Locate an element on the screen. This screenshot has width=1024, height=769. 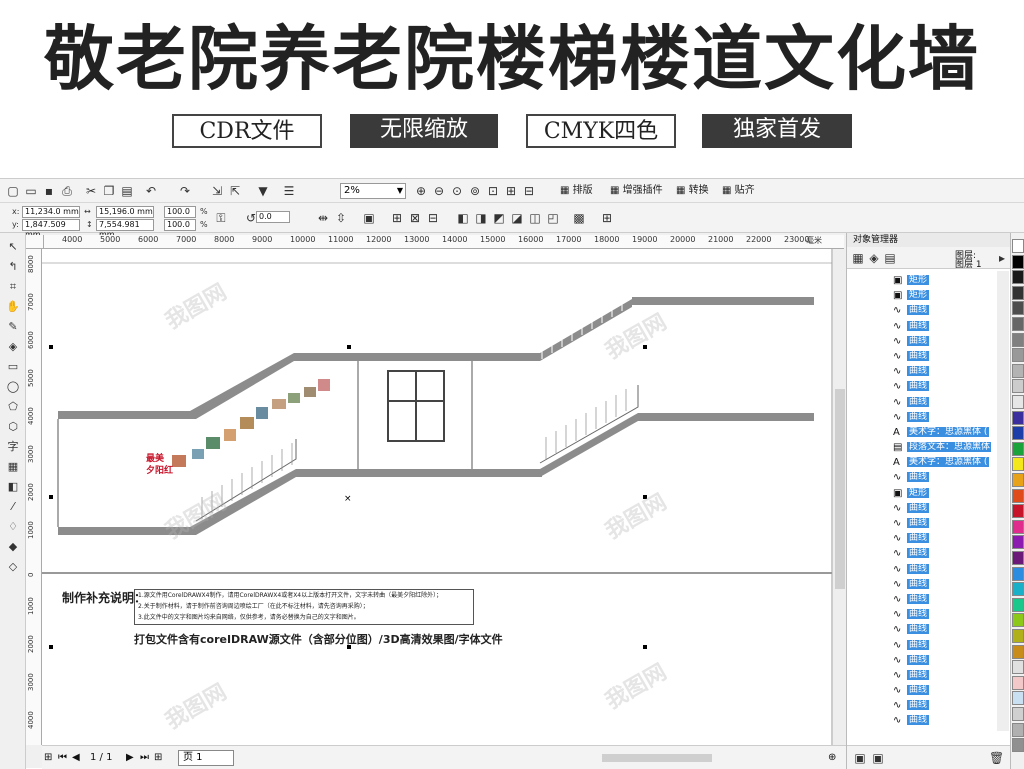
convert-button: ▦ 转换 is located at coordinates (692, 191).